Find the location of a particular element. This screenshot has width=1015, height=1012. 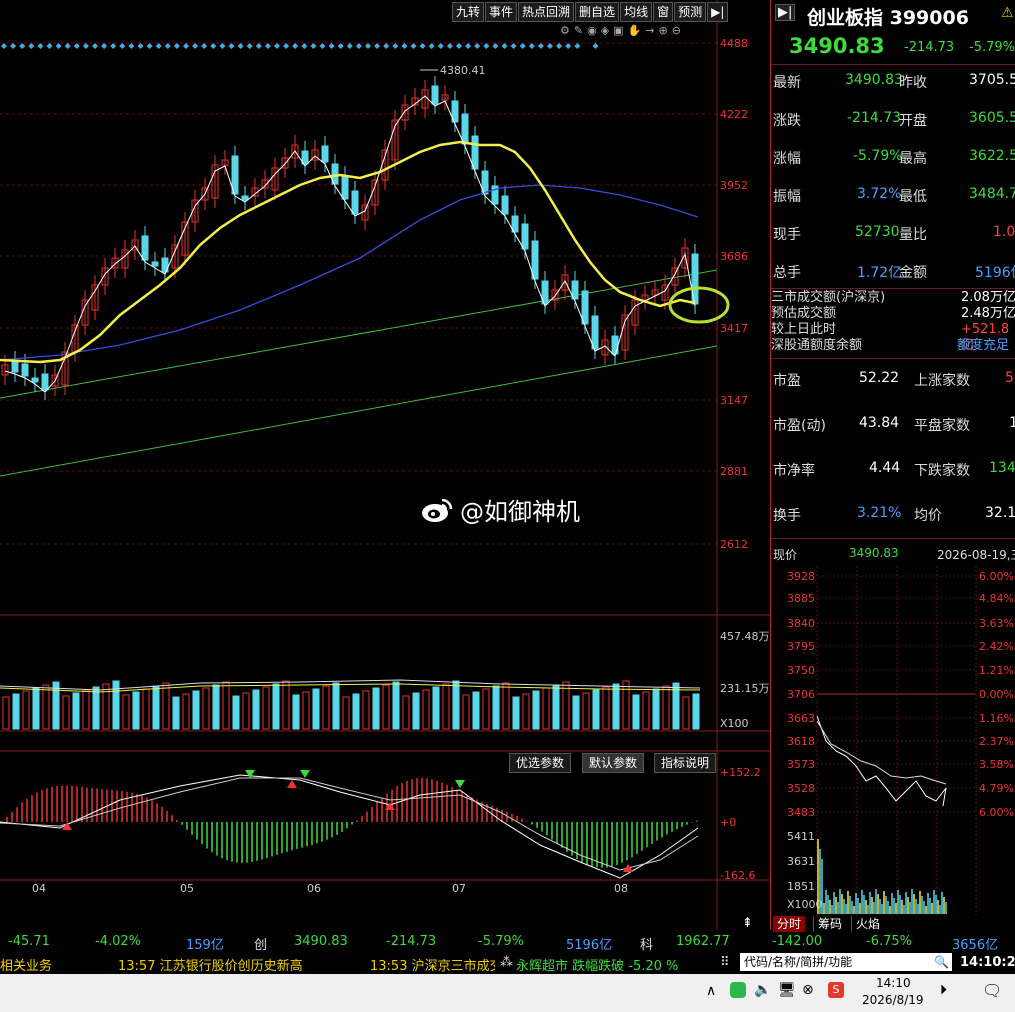

box-icon: ▣ is located at coordinates (618, 30).